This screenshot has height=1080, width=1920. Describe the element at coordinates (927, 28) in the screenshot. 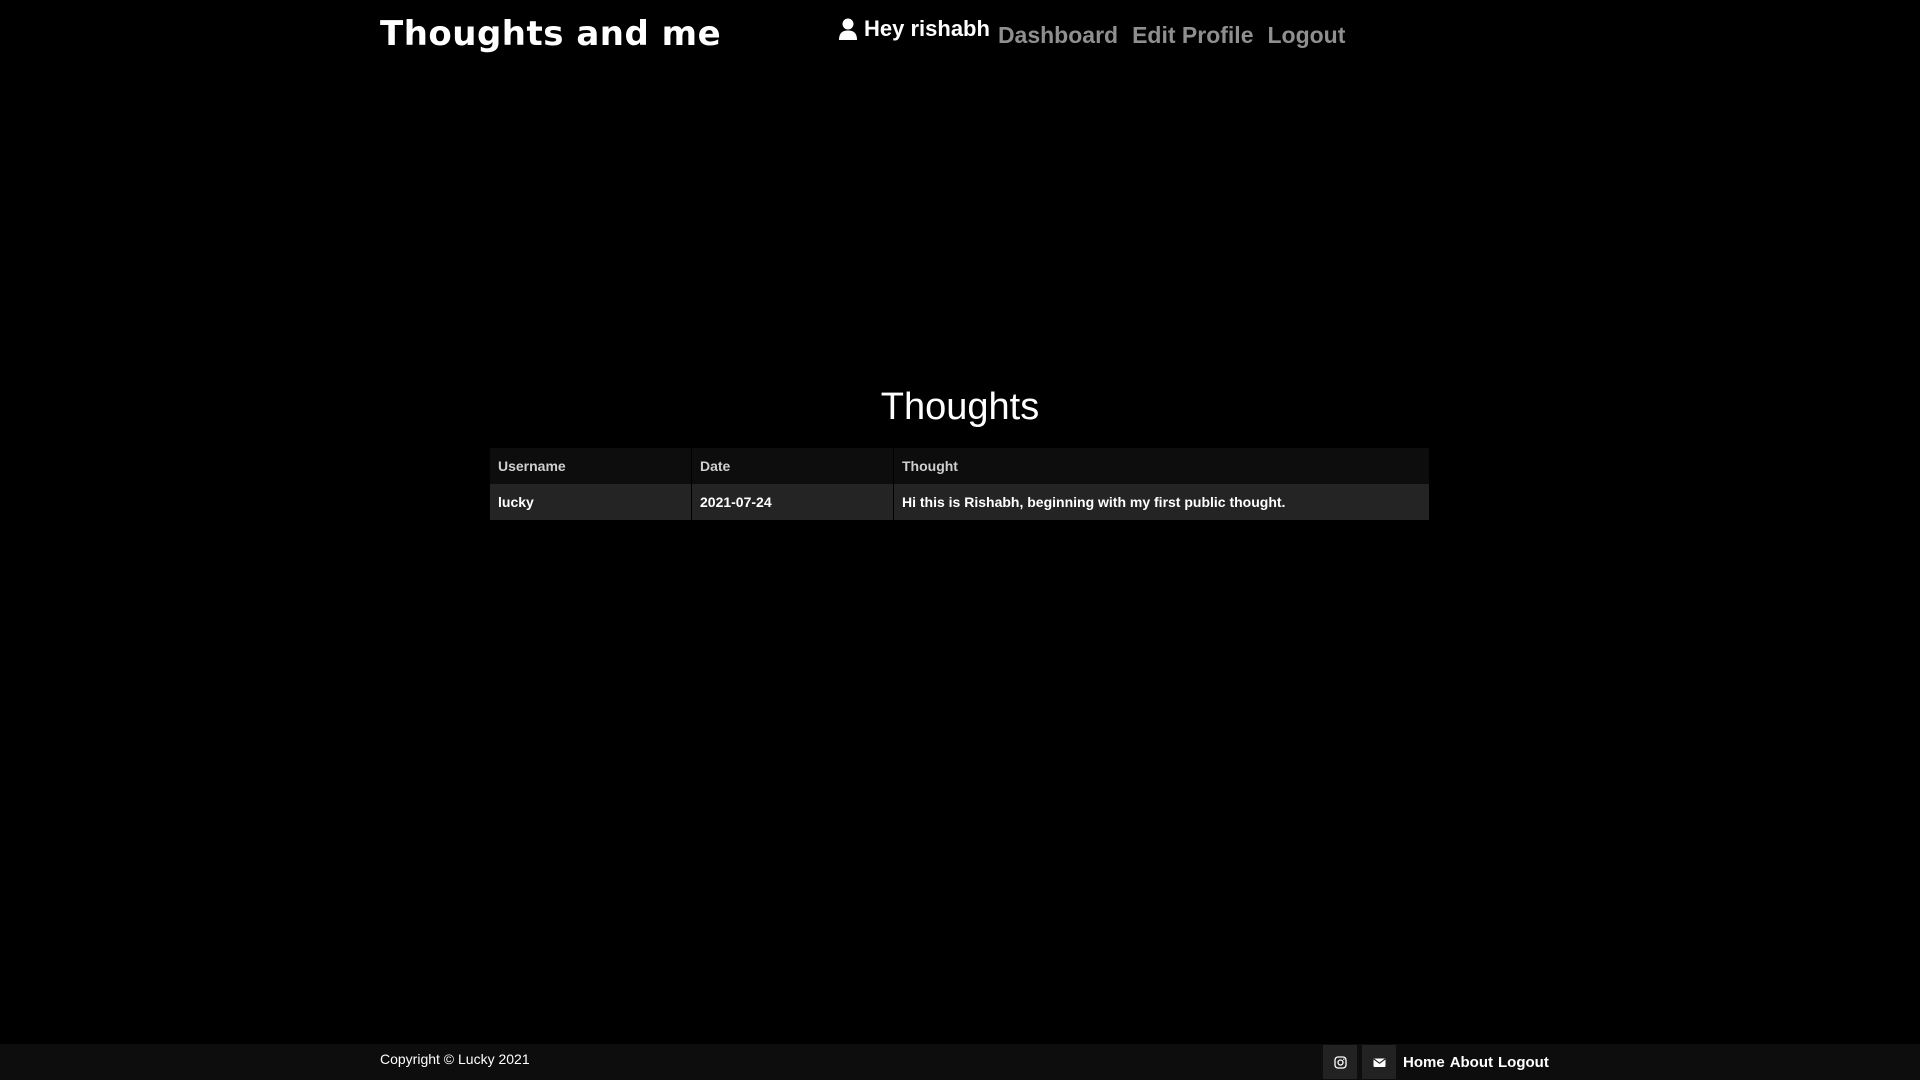

I see `greeting-text: Hey rishabh` at that location.